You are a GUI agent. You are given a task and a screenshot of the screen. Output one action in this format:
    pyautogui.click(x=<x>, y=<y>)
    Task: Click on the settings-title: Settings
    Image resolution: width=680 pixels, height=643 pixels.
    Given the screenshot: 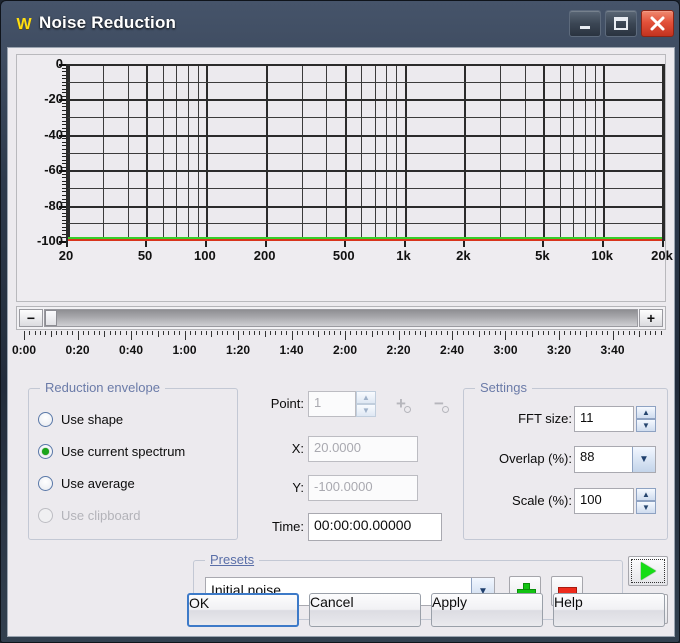 What is the action you would take?
    pyautogui.click(x=503, y=387)
    